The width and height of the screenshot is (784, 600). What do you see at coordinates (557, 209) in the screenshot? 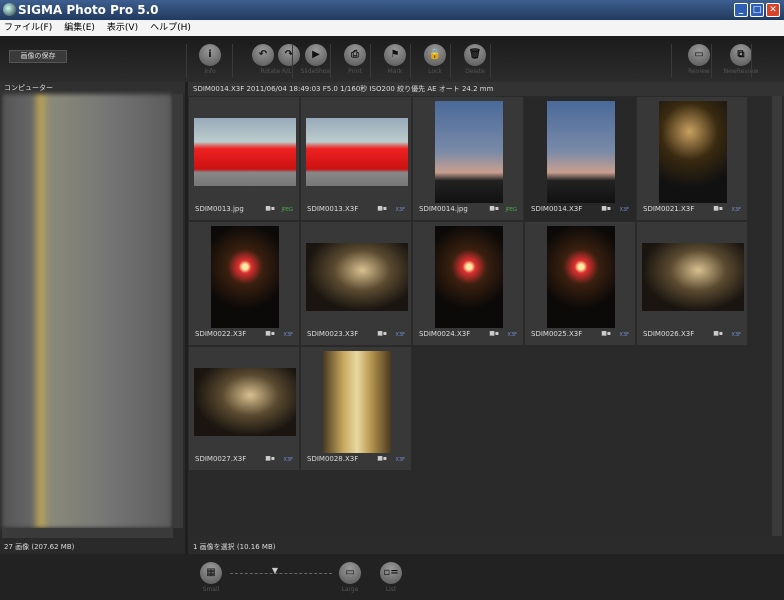
I see `file-name: SDIM0014.X3F` at bounding box center [557, 209].